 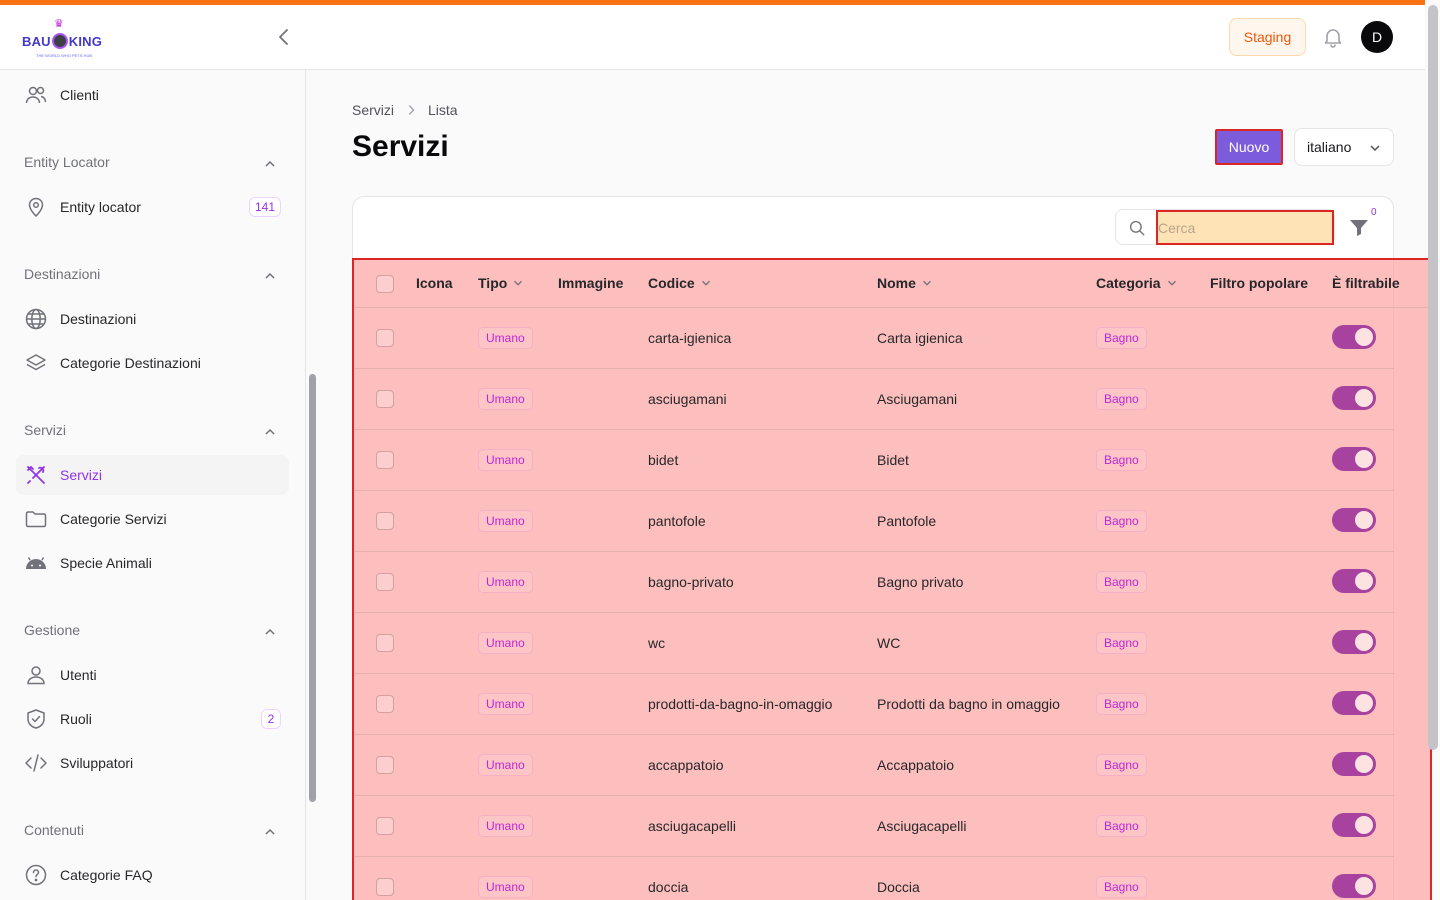 I want to click on breadcrumb: Servizi Lista, so click(x=405, y=110).